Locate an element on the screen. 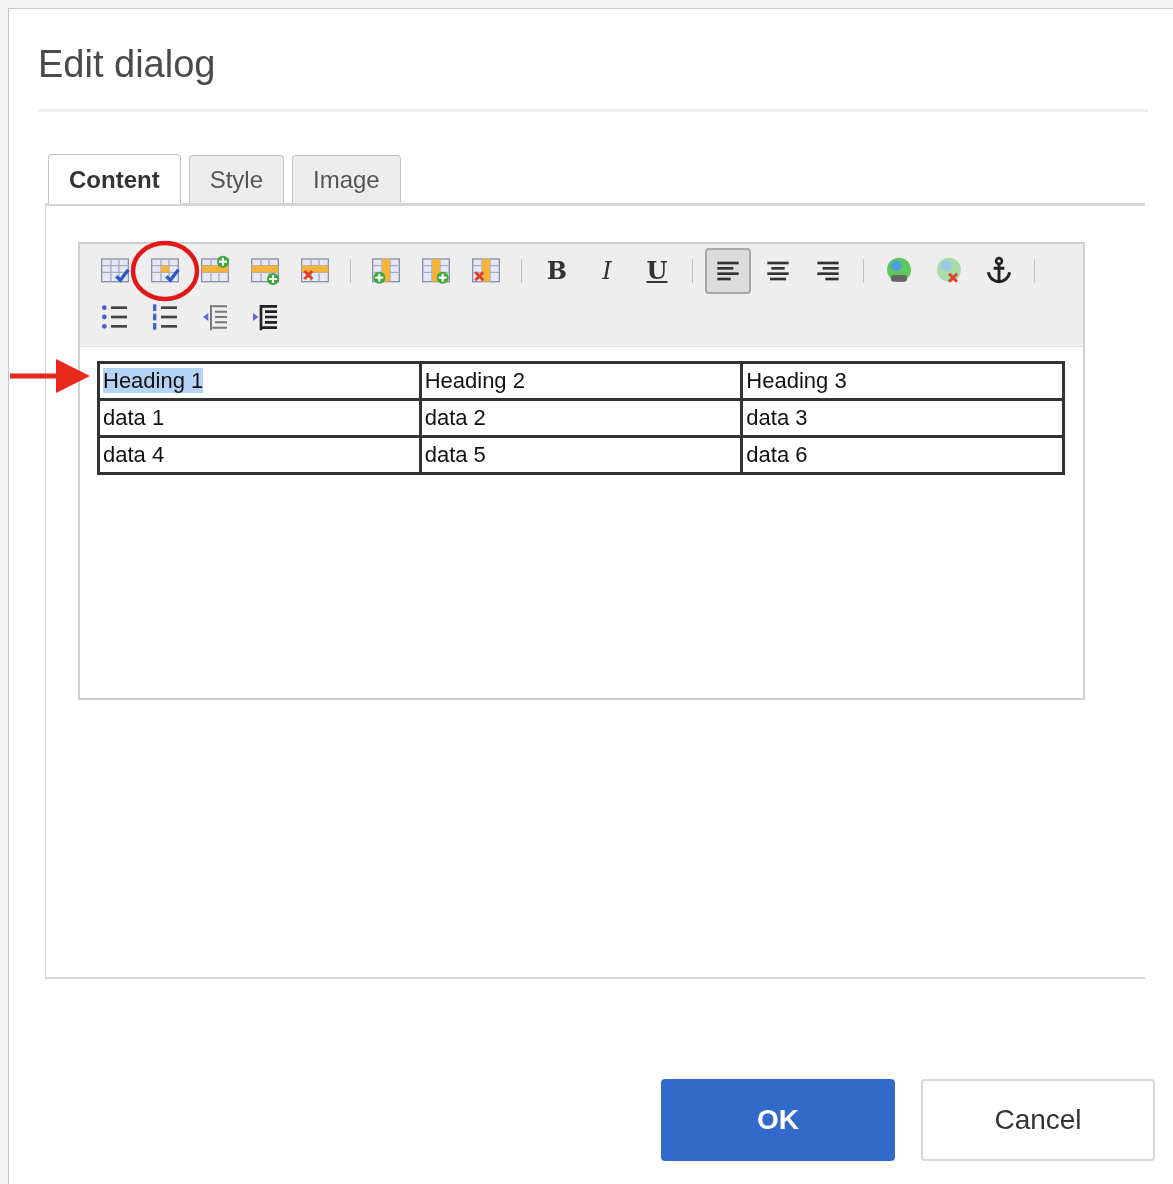 The height and width of the screenshot is (1184, 1173). annotation-circle-icon is located at coordinates (165, 271).